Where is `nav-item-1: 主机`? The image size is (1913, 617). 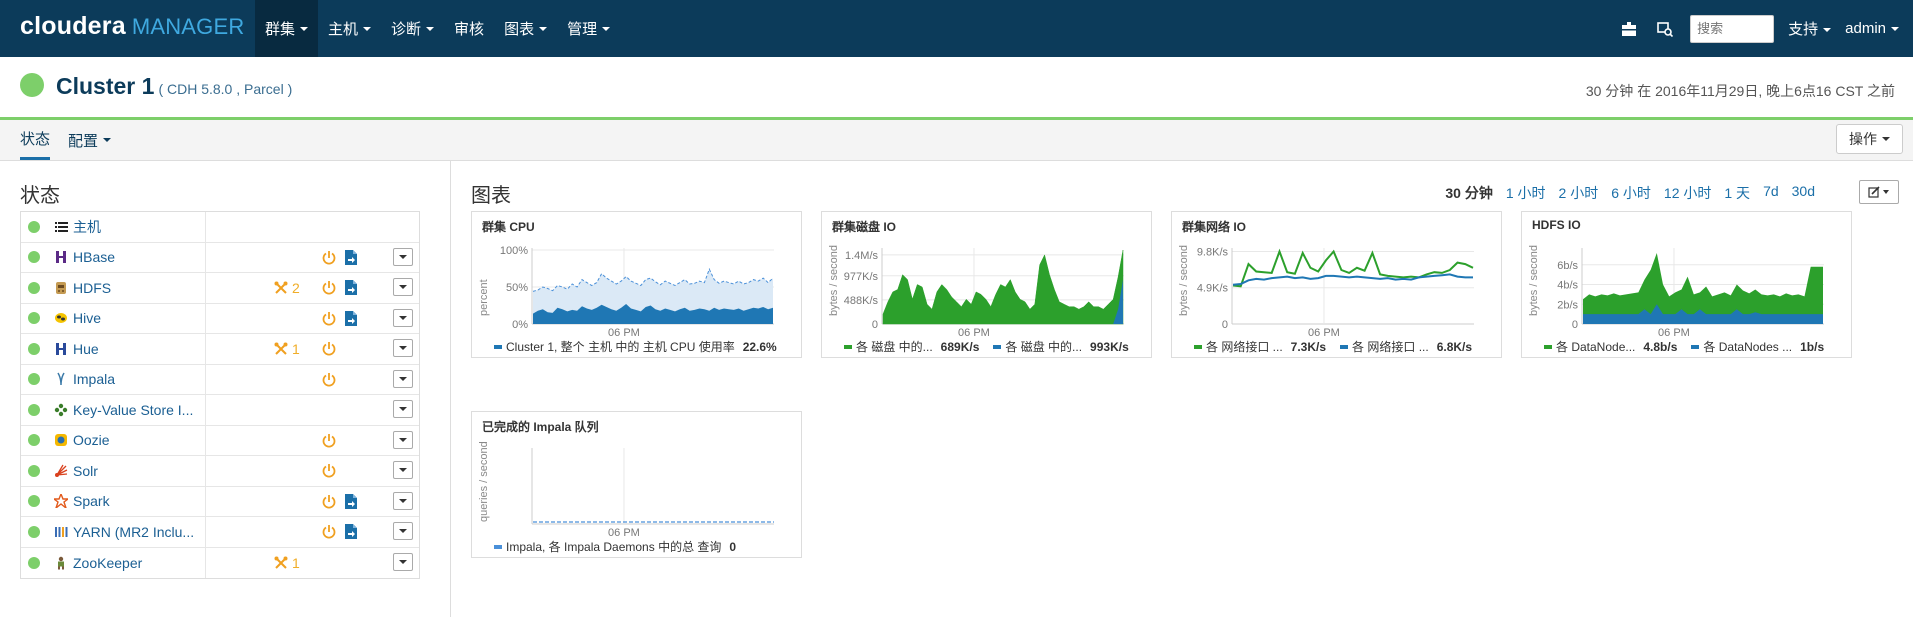
nav-item-1: 主机 is located at coordinates (349, 28).